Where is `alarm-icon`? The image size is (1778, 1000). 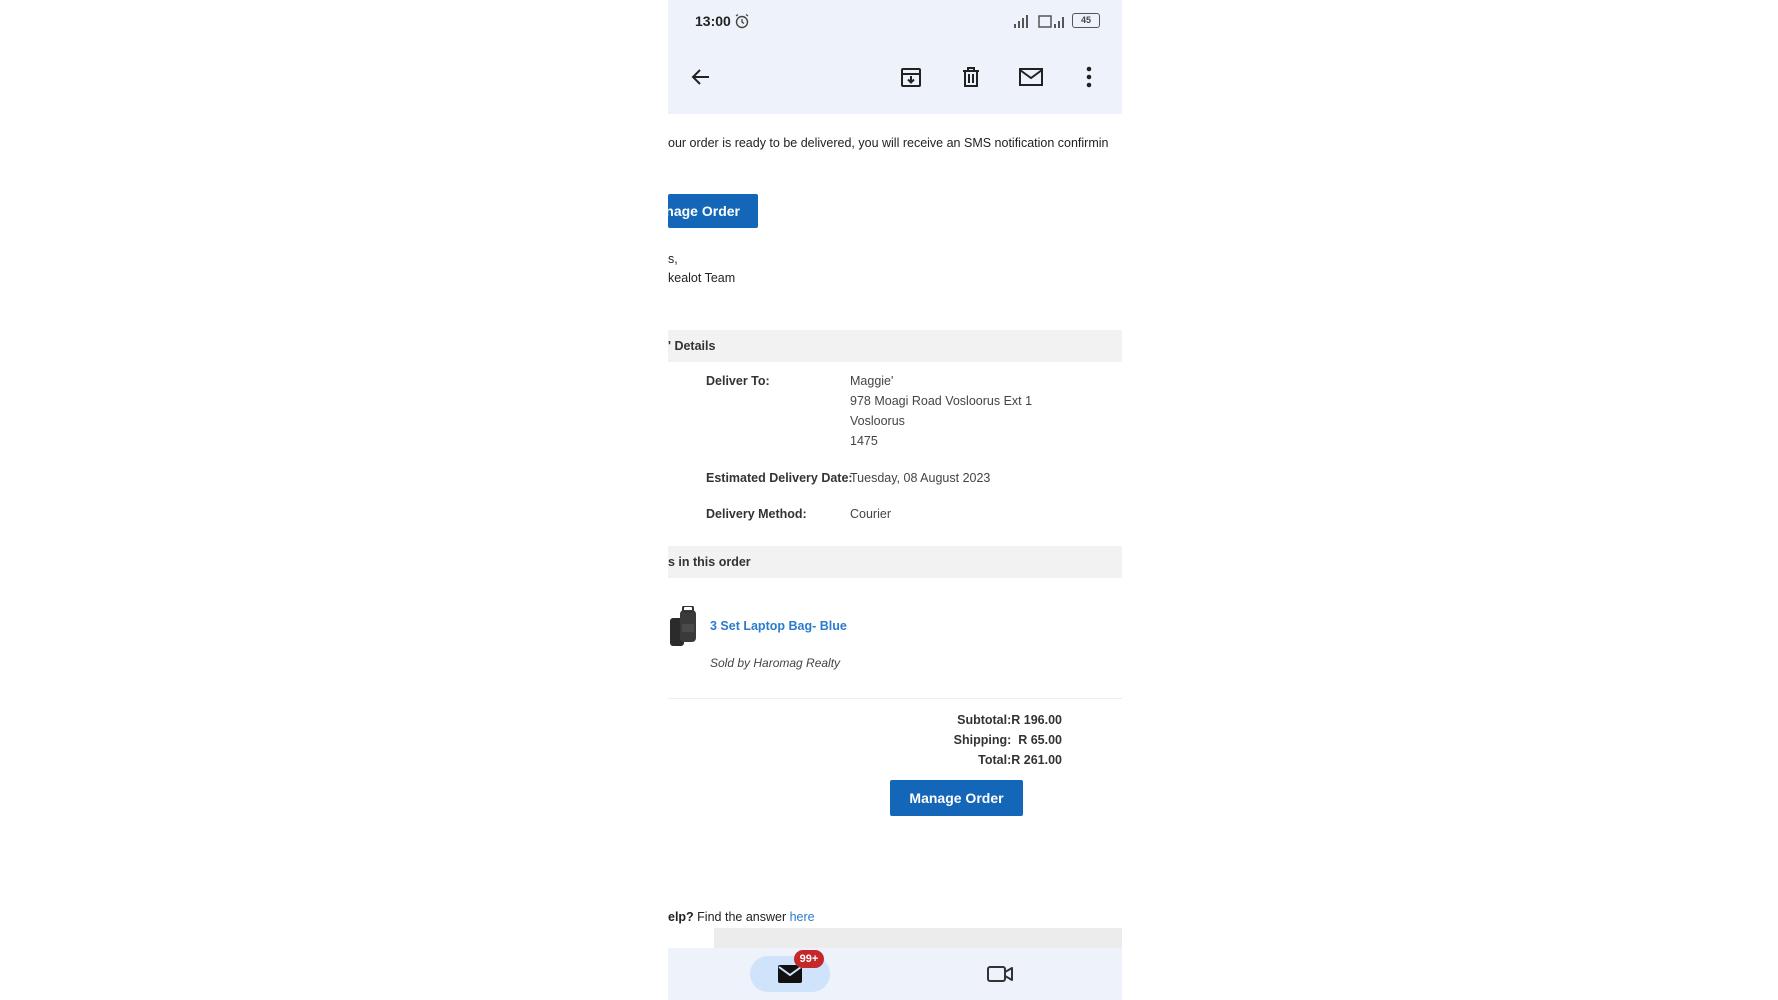
alarm-icon is located at coordinates (742, 21).